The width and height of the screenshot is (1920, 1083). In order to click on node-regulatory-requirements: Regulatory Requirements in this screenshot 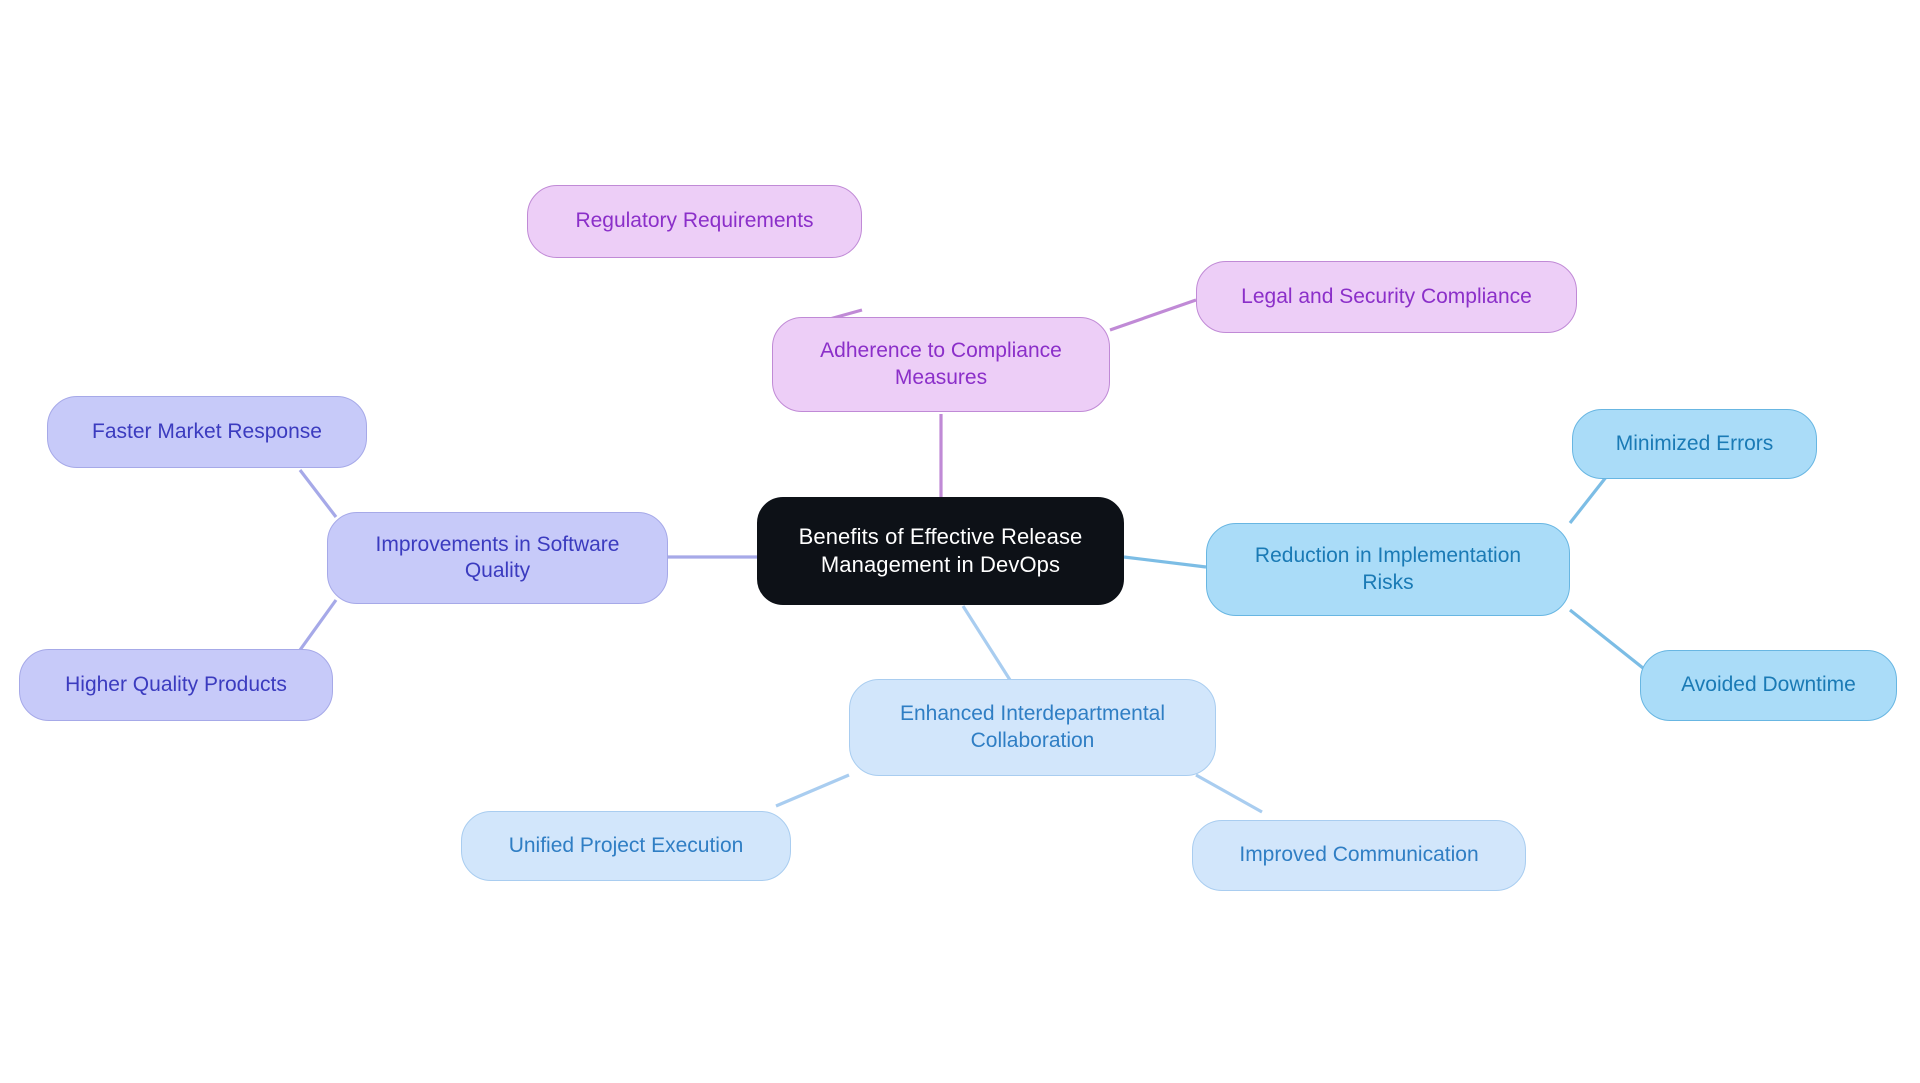, I will do `click(694, 221)`.